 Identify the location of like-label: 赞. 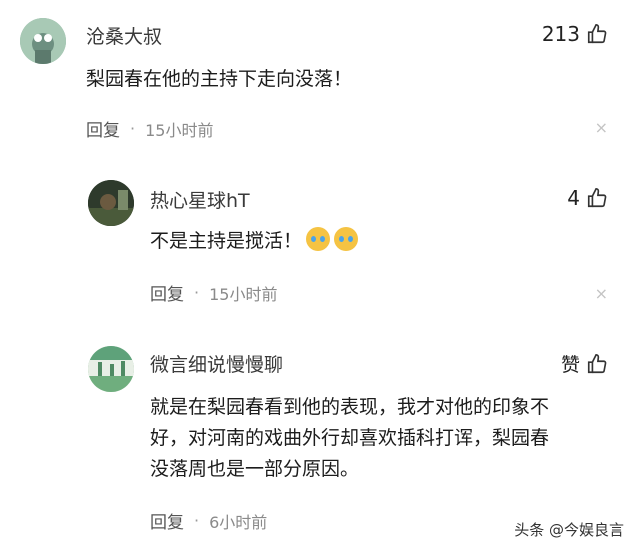
(570, 365).